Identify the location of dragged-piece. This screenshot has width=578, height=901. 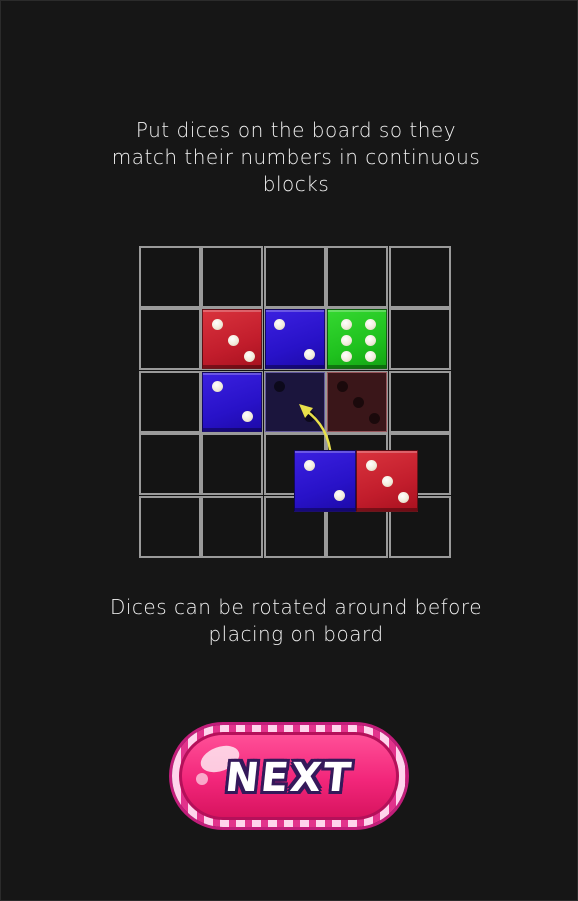
(356, 480).